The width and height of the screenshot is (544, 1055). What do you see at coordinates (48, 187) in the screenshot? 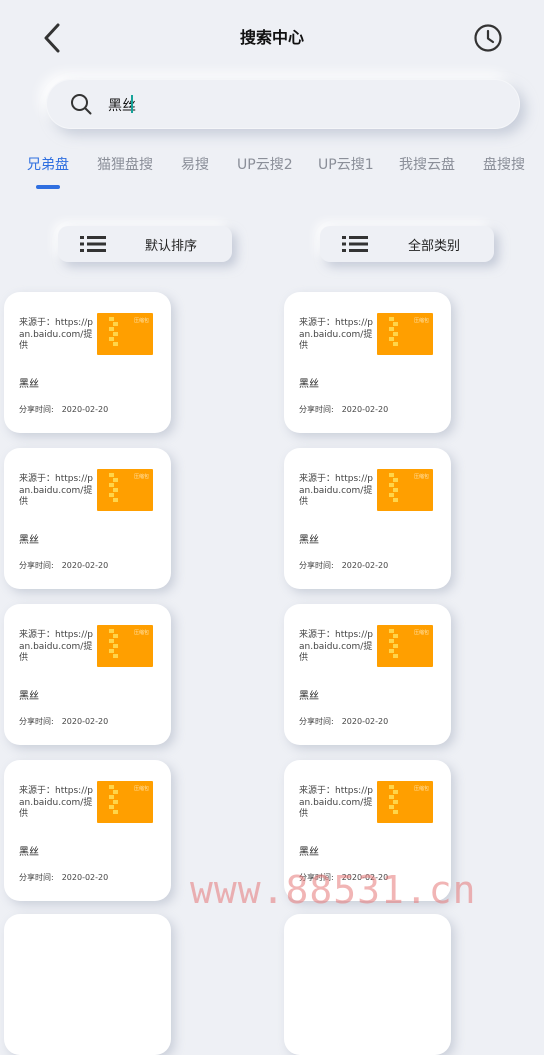
I see `active-tab-indicator` at bounding box center [48, 187].